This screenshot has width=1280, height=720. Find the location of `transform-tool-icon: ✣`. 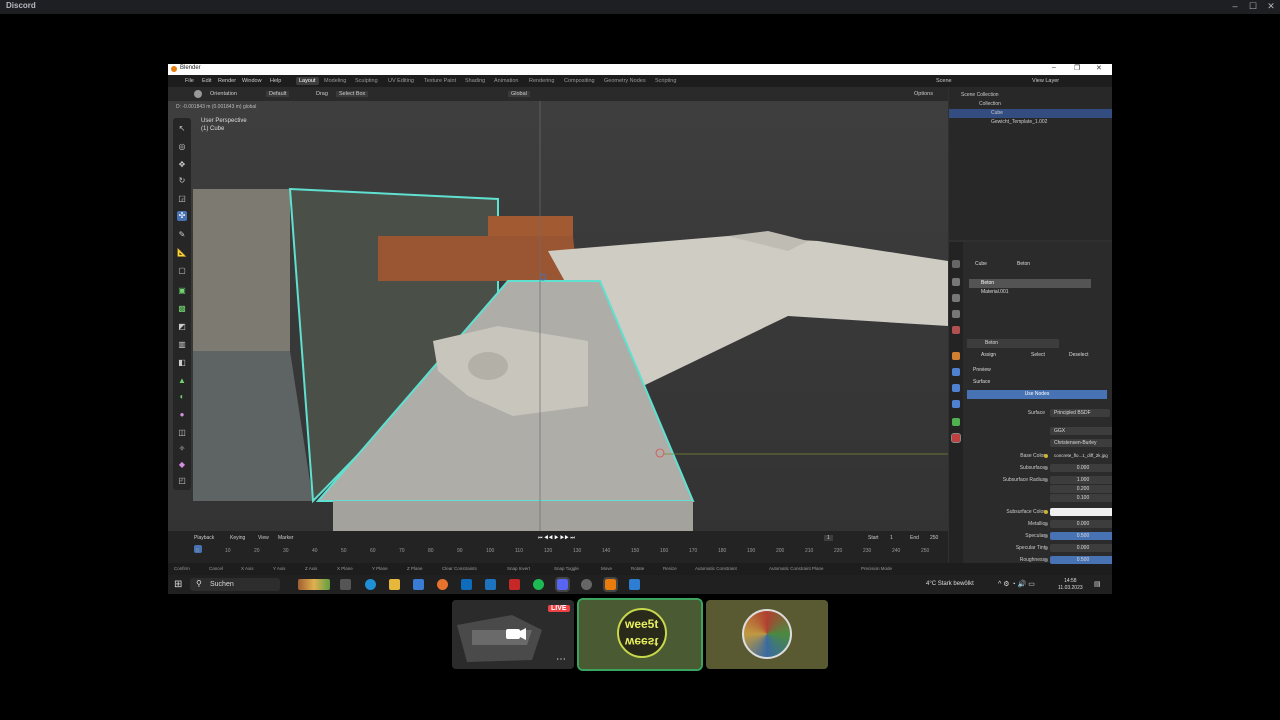

transform-tool-icon: ✣ is located at coordinates (182, 216).